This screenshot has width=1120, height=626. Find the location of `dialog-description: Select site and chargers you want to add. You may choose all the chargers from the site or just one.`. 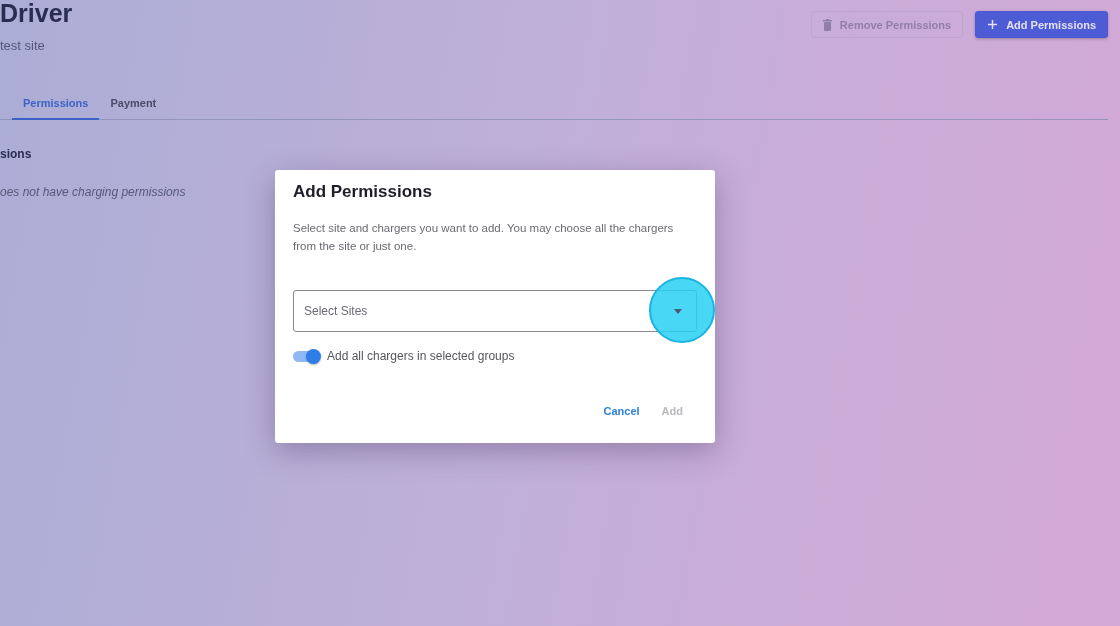

dialog-description: Select site and chargers you want to add. You may choose all the chargers from the site or just one. is located at coordinates (484, 237).